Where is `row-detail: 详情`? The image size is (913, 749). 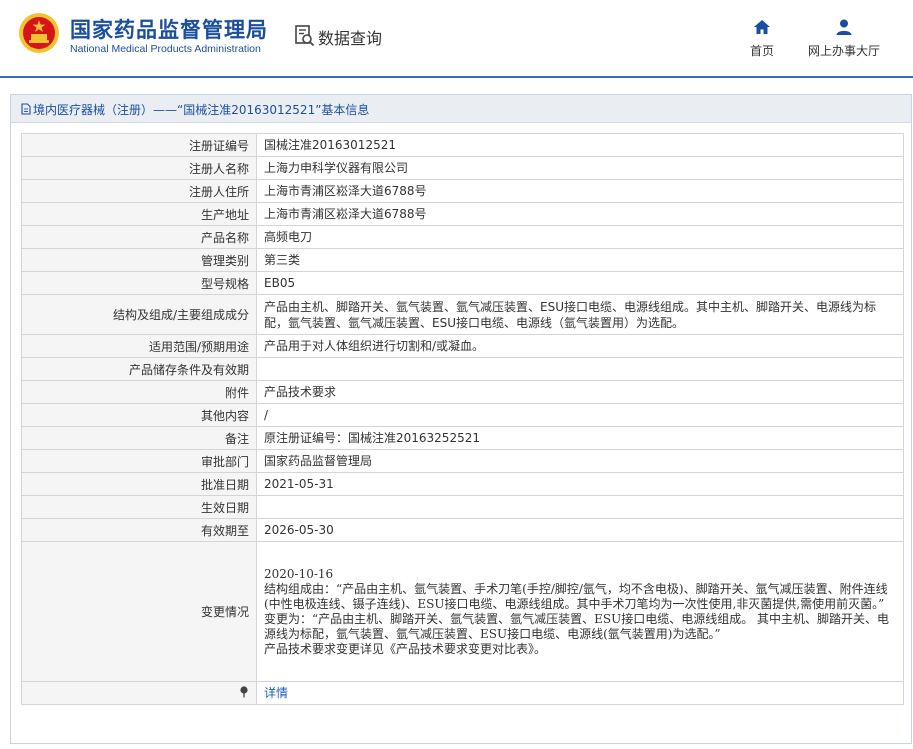 row-detail: 详情 is located at coordinates (462, 693).